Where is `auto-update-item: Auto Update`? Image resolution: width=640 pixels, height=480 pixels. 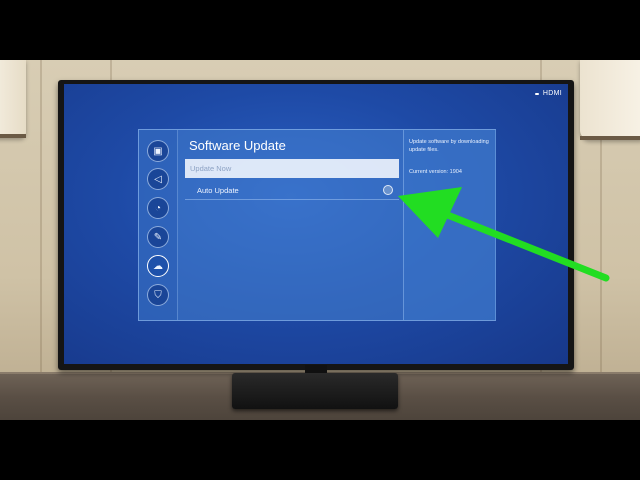
auto-update-item: Auto Update is located at coordinates (292, 190).